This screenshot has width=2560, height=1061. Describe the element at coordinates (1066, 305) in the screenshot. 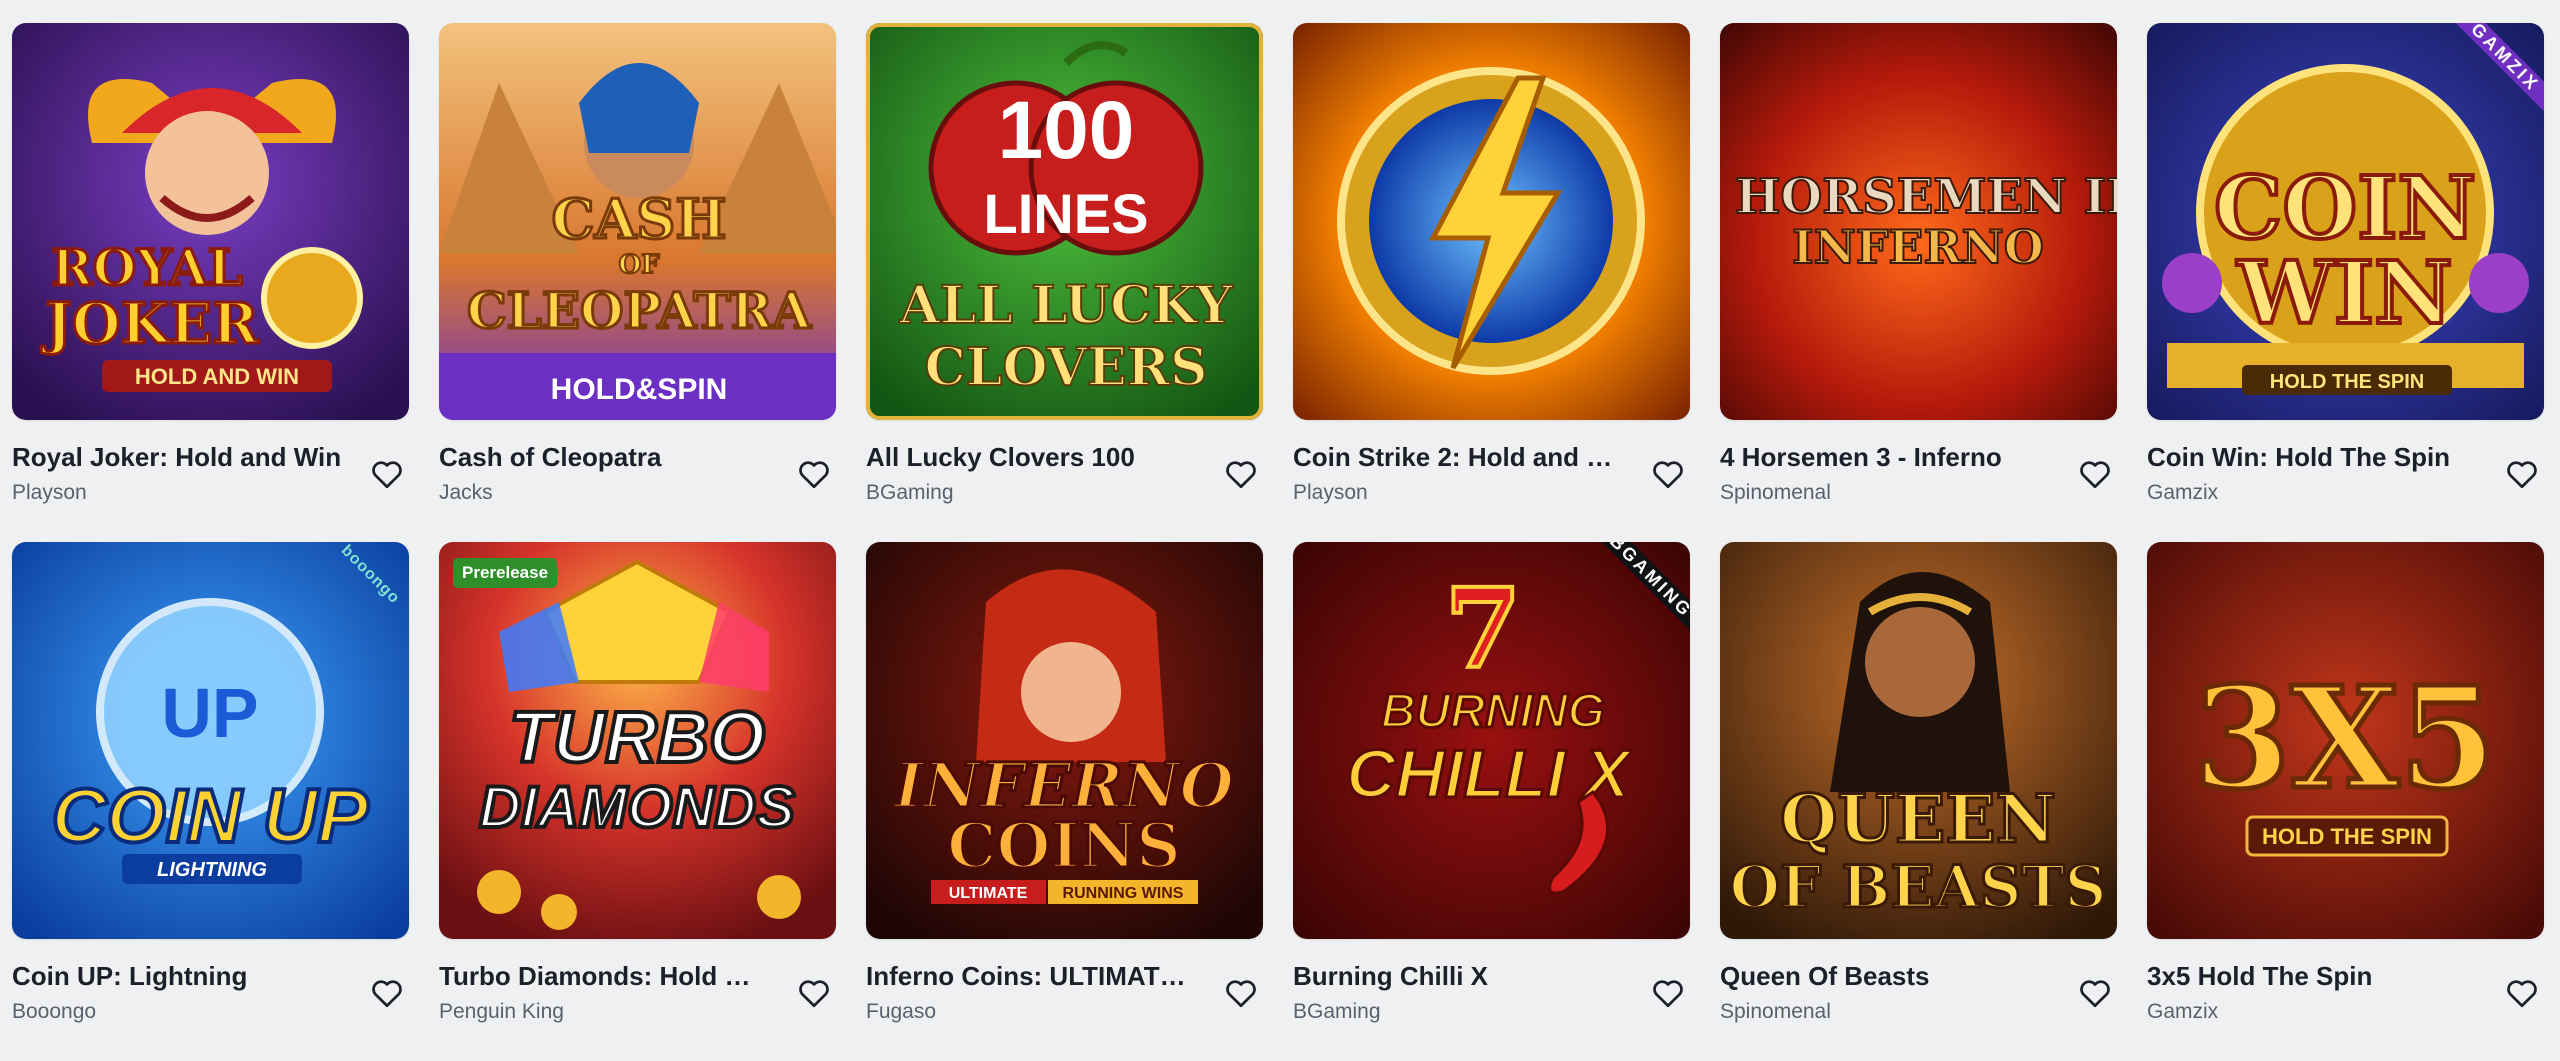

I see `art-line: ALL LUCKY` at that location.